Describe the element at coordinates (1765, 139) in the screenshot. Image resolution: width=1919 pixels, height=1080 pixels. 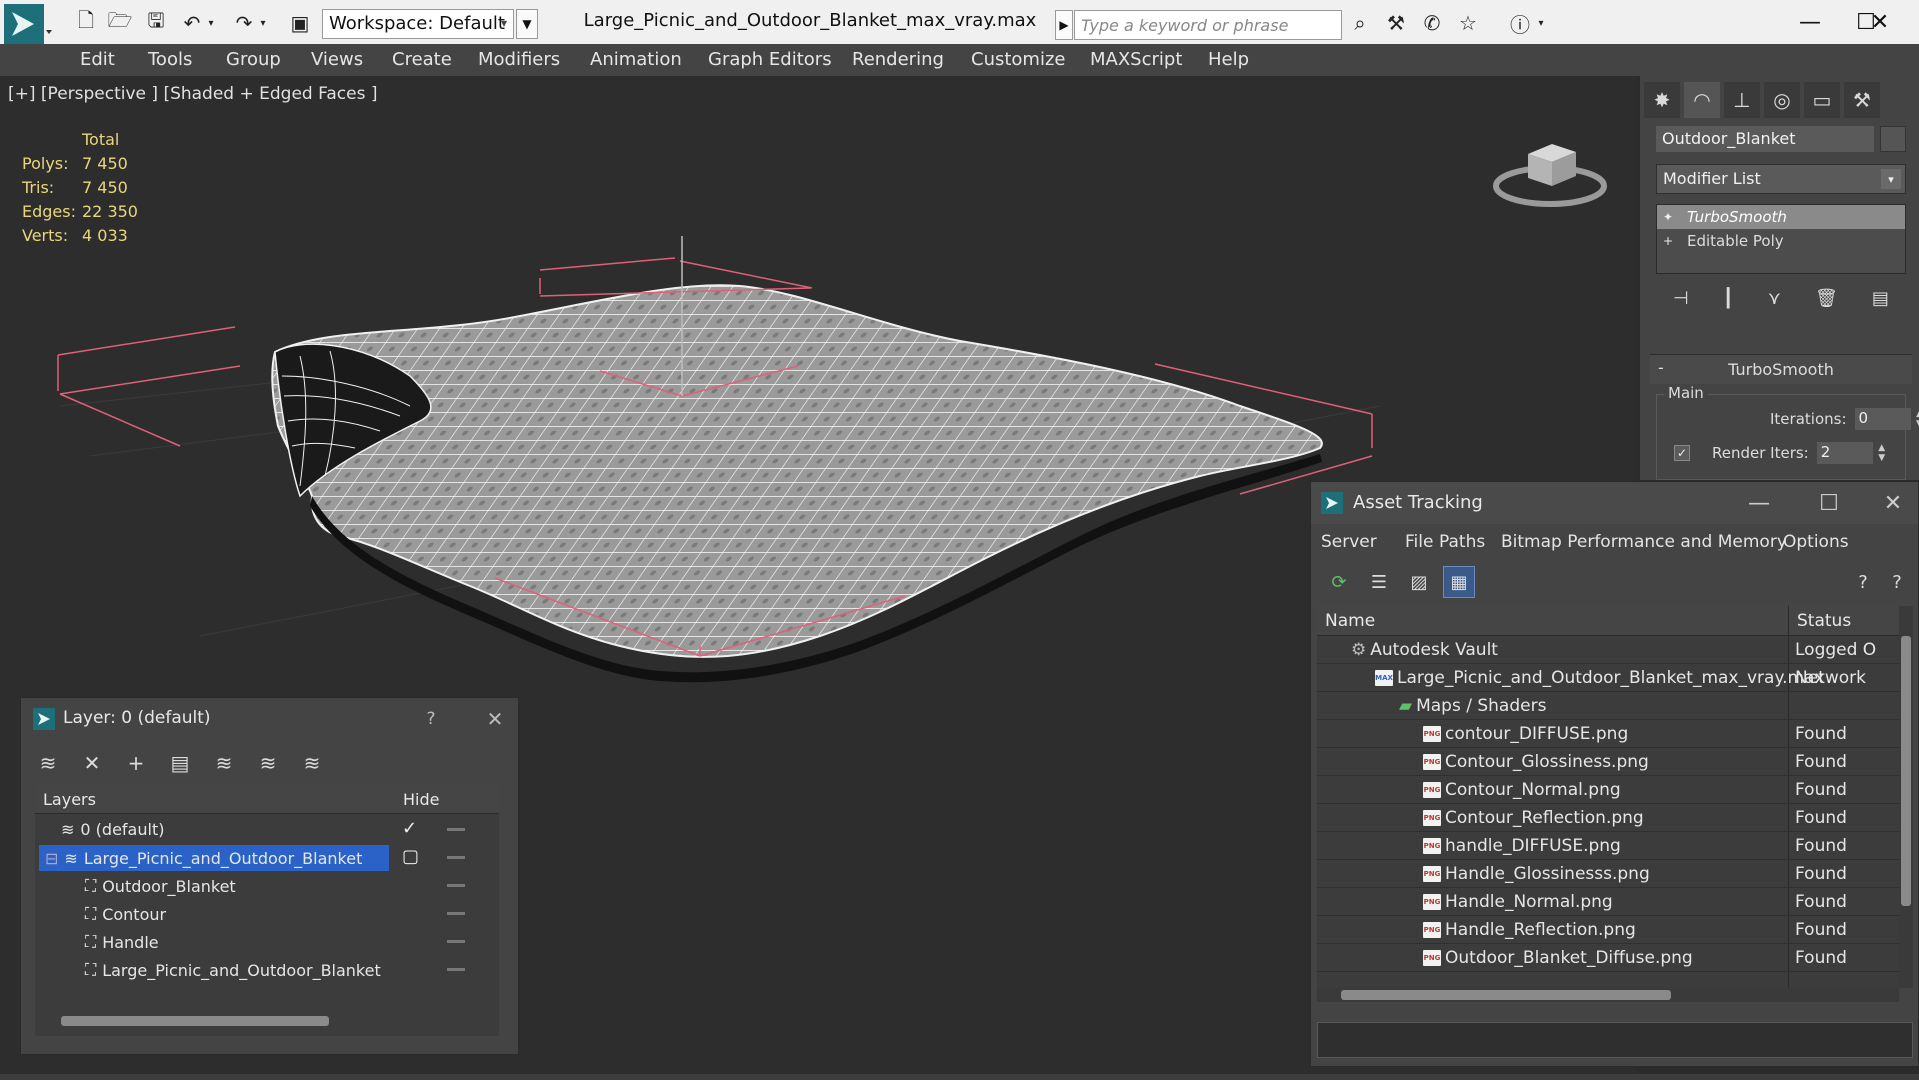
I see `object-name-field: Outdoor_Blanket` at that location.